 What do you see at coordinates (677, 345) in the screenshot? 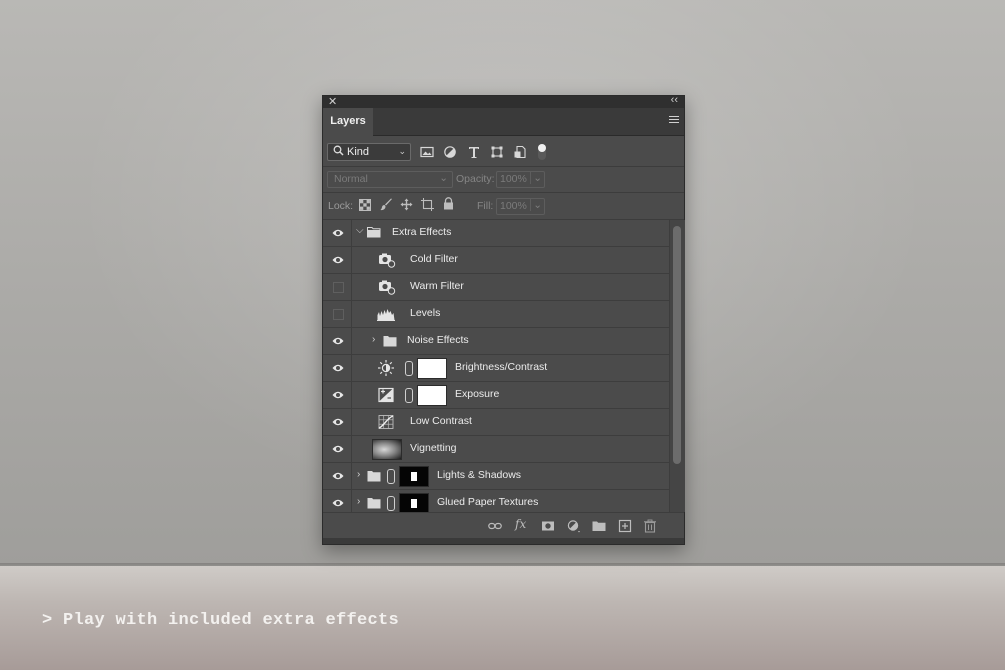
I see `scrollbar-thumb` at bounding box center [677, 345].